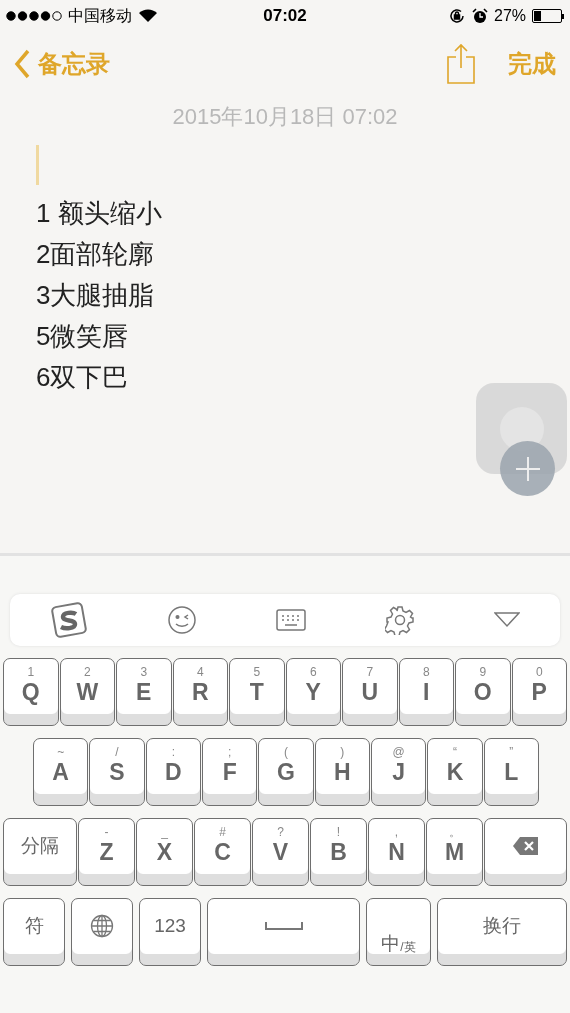 This screenshot has height=1013, width=570. What do you see at coordinates (398, 932) in the screenshot?
I see `language-key: 中/英` at bounding box center [398, 932].